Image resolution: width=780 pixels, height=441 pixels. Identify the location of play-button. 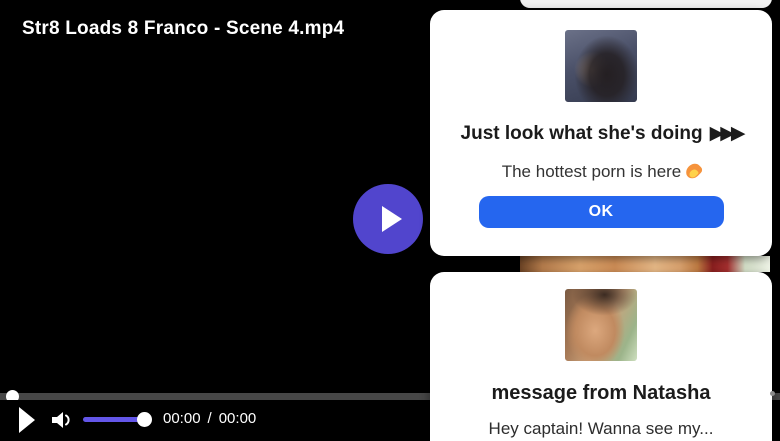
(29, 420).